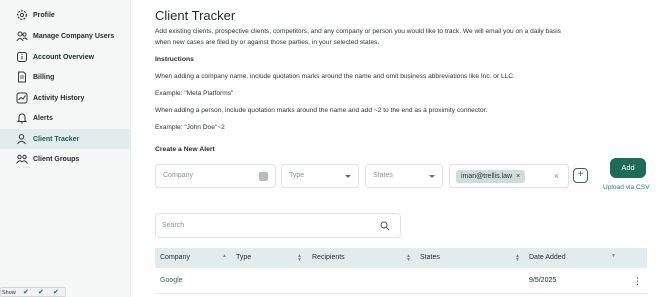 Image resolution: width=670 pixels, height=297 pixels. Describe the element at coordinates (33, 292) in the screenshot. I see `toast-bar: Show ✔ ✔ ✔` at that location.